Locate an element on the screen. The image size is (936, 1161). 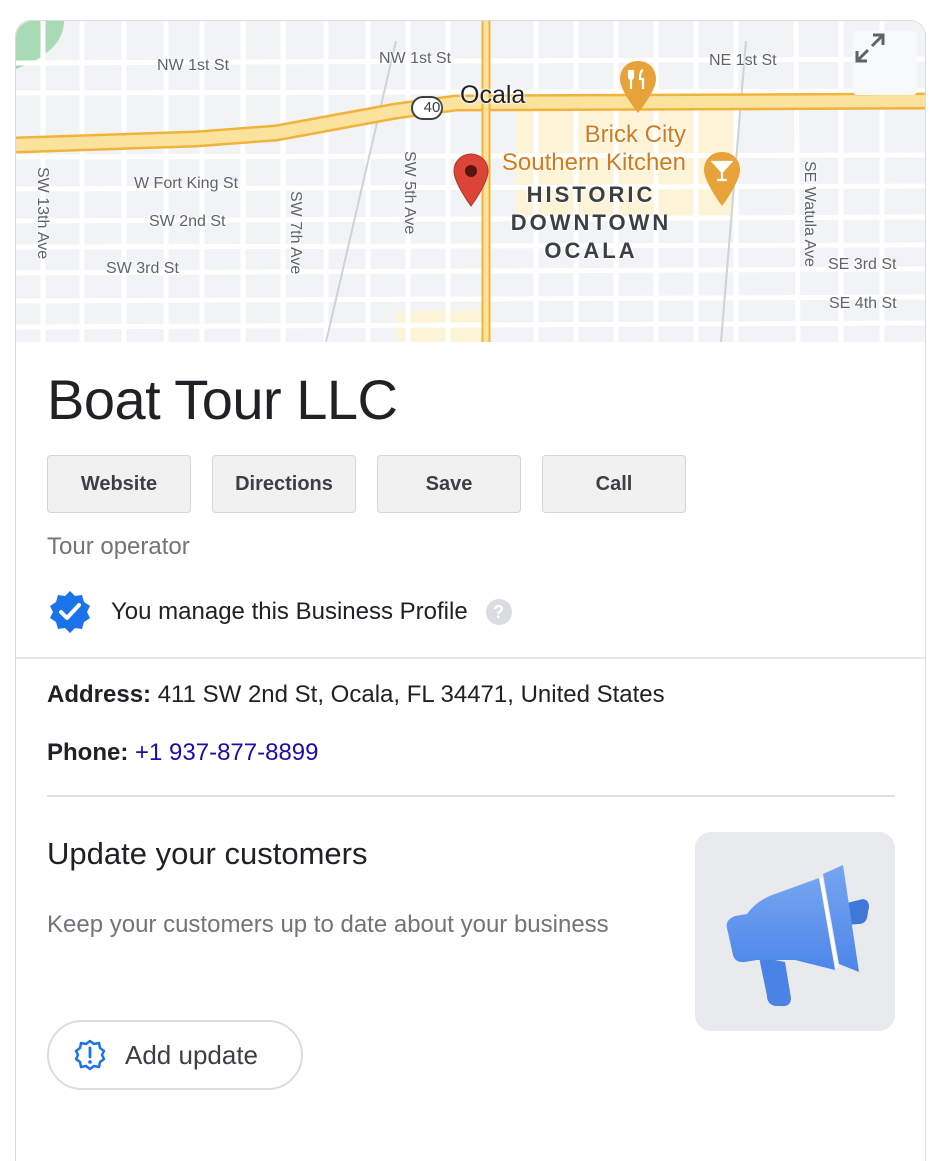
street-label: SW 13th Ave is located at coordinates (42, 213).